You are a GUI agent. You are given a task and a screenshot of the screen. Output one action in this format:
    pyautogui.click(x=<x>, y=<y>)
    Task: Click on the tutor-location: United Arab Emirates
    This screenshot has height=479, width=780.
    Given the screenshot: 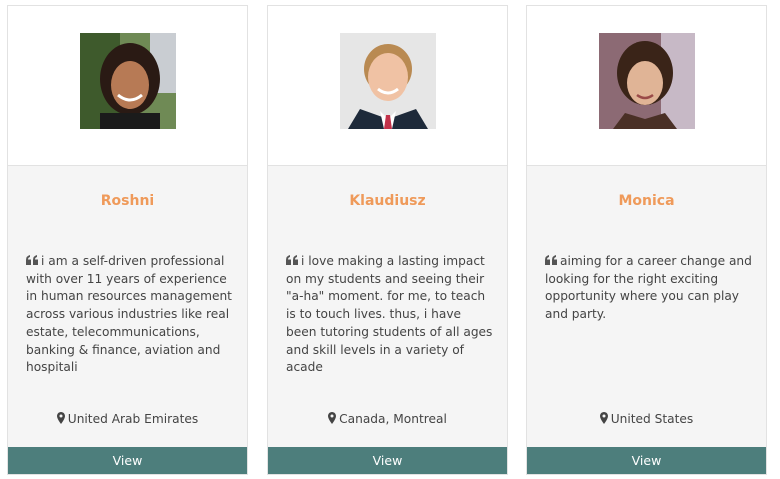 What is the action you would take?
    pyautogui.click(x=127, y=419)
    